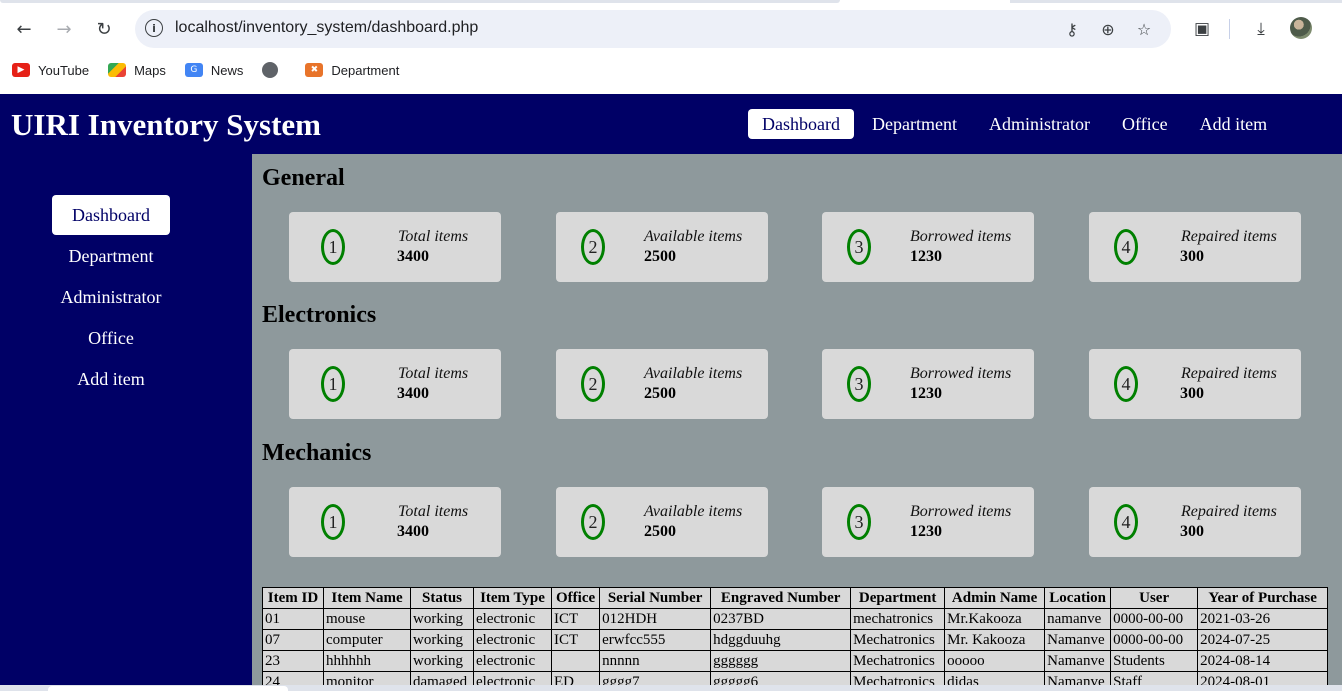  Describe the element at coordinates (1108, 29) in the screenshot. I see `zoom-icon: ⊕` at that location.